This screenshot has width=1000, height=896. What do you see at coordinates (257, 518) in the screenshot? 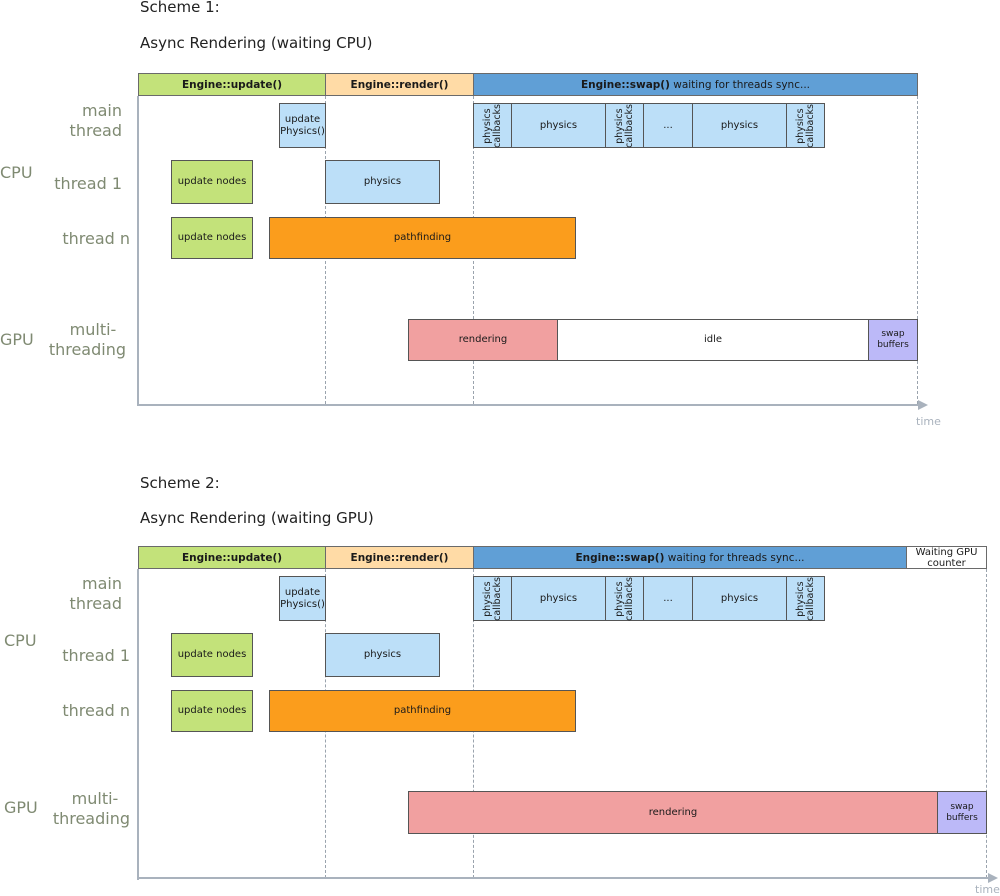
I see `scheme-title: Async Rendering (waiting GPU)` at bounding box center [257, 518].